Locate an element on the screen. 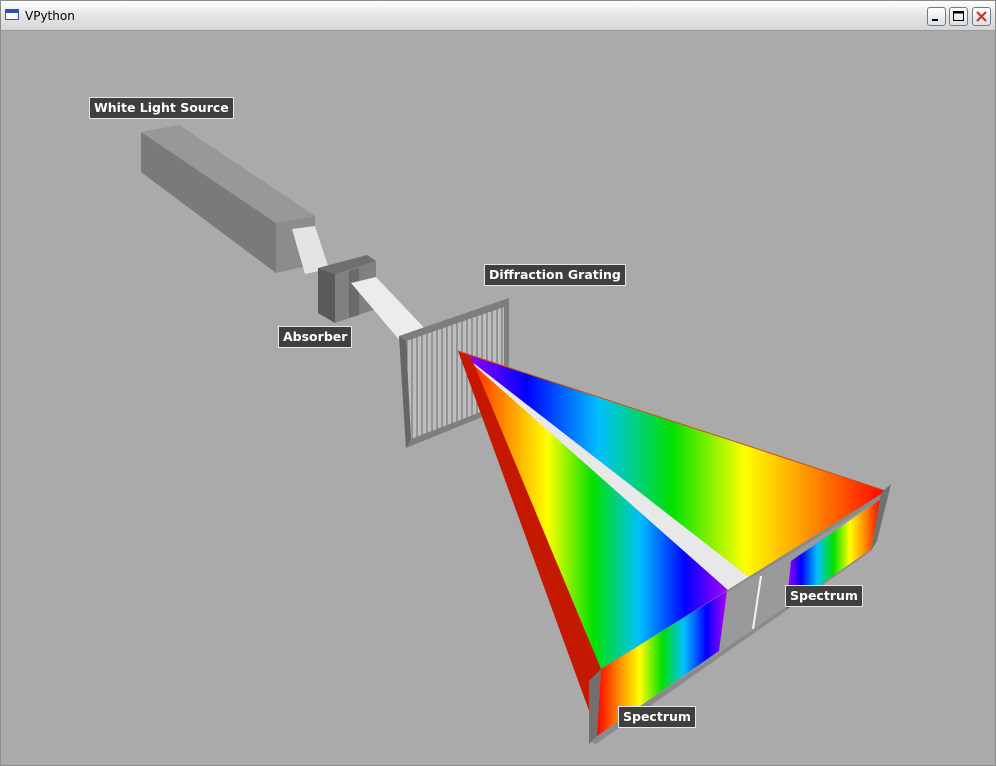  maximize-icon is located at coordinates (958, 16).